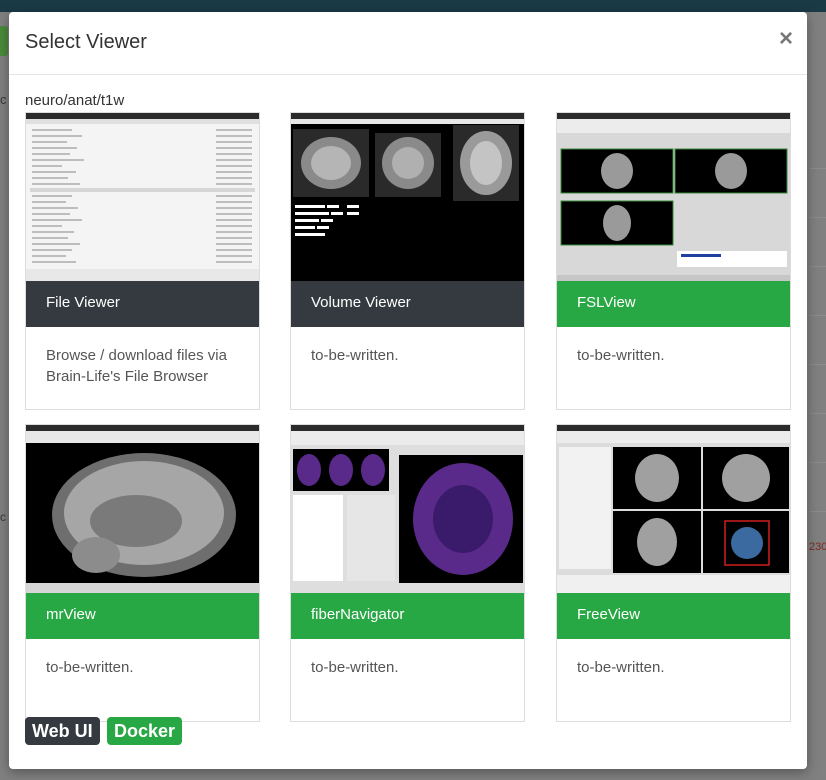 The width and height of the screenshot is (826, 780). What do you see at coordinates (142, 509) in the screenshot?
I see `mrview-screenshot` at bounding box center [142, 509].